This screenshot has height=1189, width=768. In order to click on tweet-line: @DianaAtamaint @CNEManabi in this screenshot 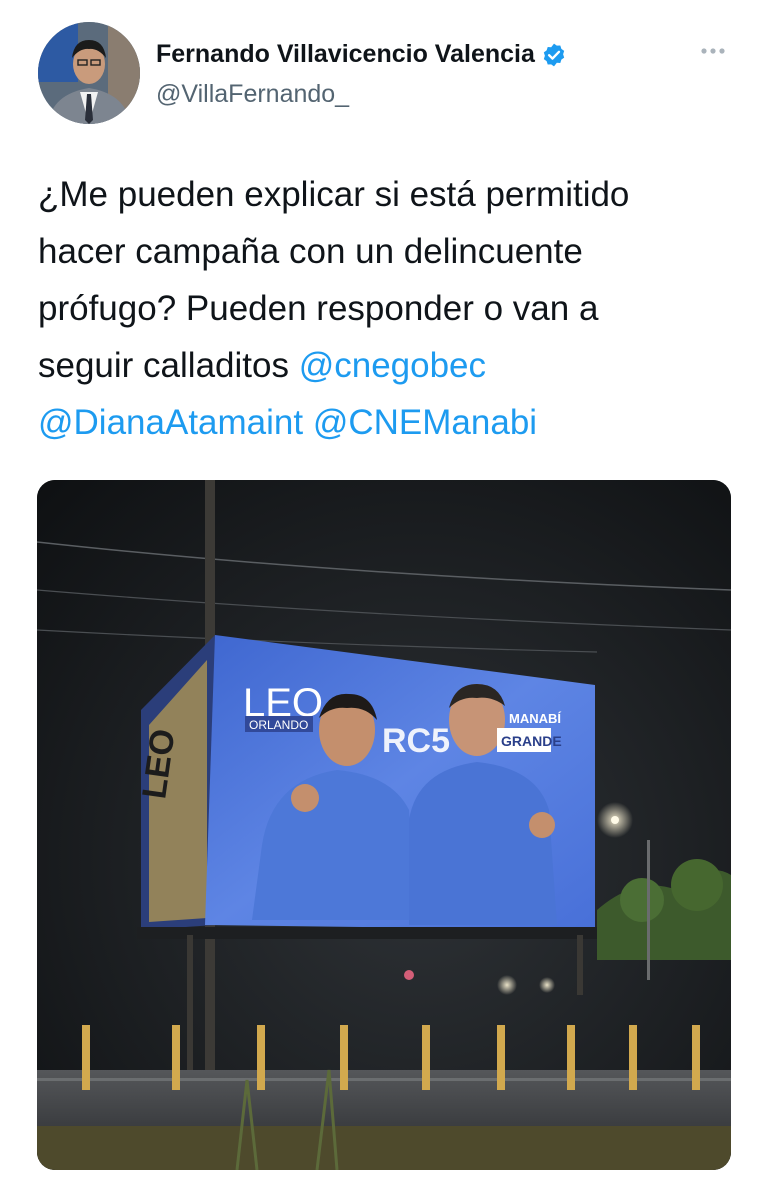, I will do `click(388, 422)`.